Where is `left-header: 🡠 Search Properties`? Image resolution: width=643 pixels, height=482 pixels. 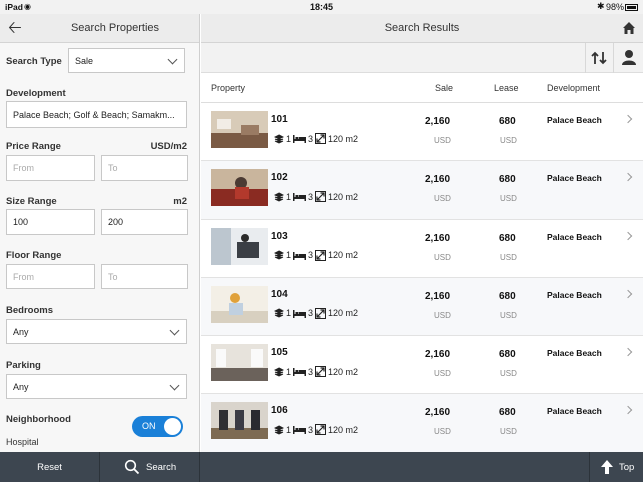
left-header: 🡠 Search Properties is located at coordinates (99, 28).